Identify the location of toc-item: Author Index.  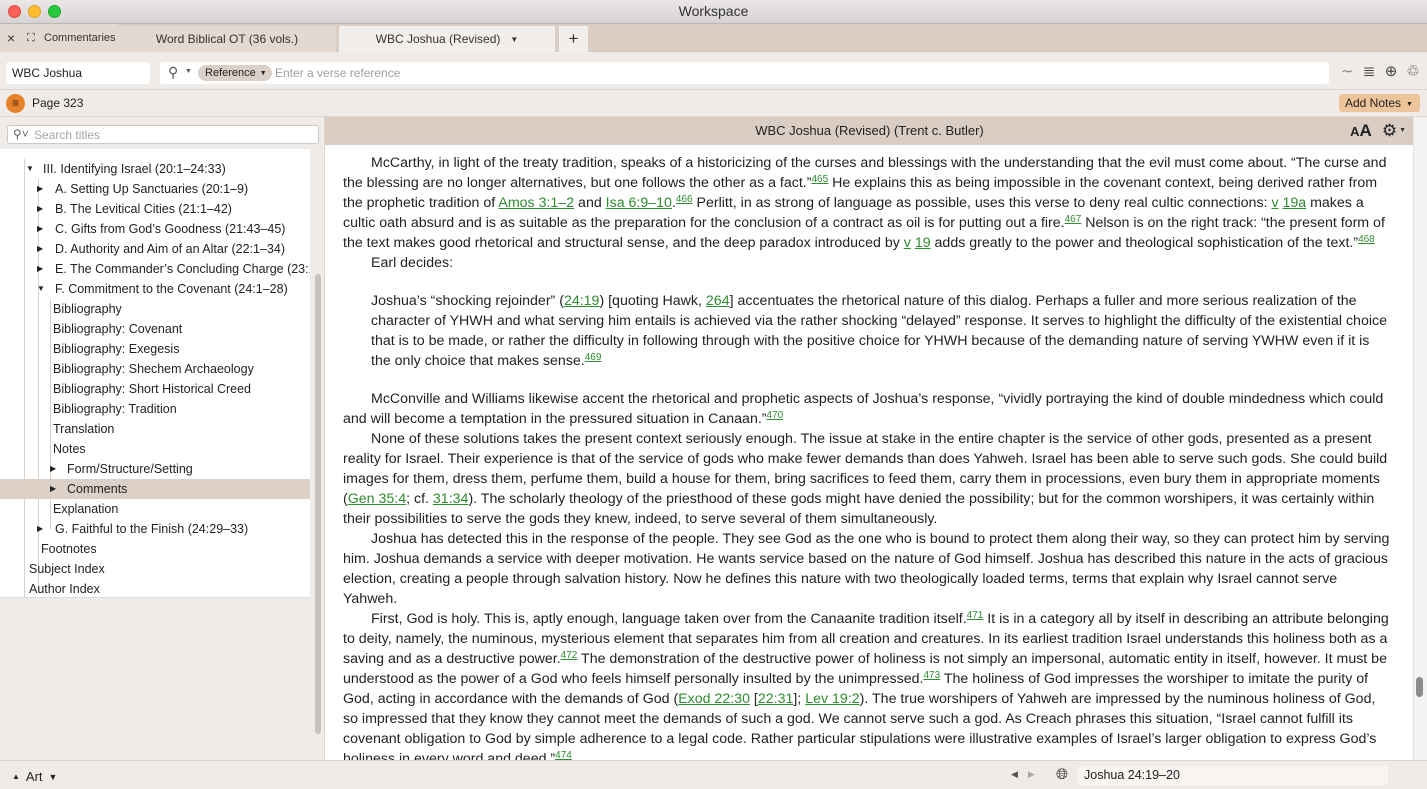
(155, 588).